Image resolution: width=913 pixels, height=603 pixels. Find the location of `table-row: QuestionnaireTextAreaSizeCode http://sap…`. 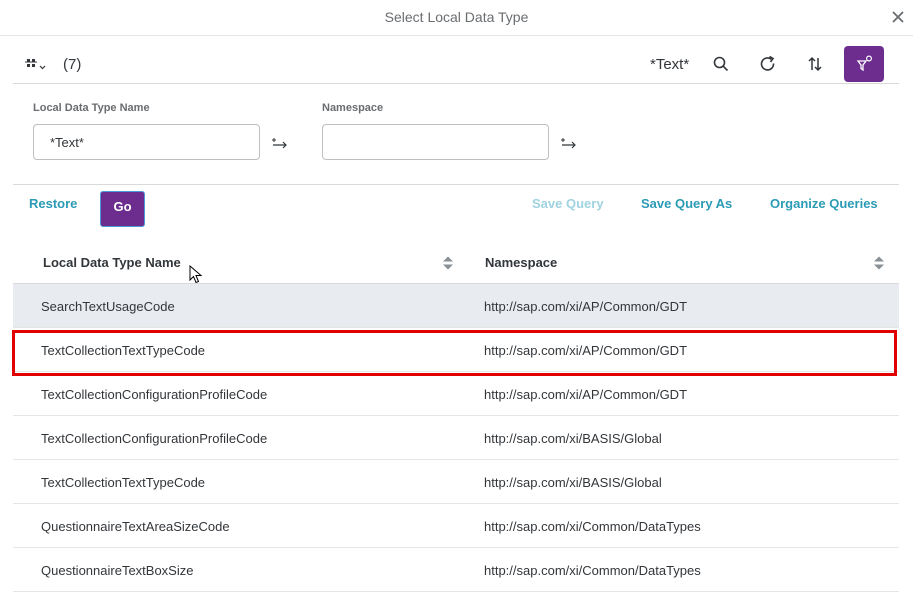

table-row: QuestionnaireTextAreaSizeCode http://sap… is located at coordinates (456, 526).